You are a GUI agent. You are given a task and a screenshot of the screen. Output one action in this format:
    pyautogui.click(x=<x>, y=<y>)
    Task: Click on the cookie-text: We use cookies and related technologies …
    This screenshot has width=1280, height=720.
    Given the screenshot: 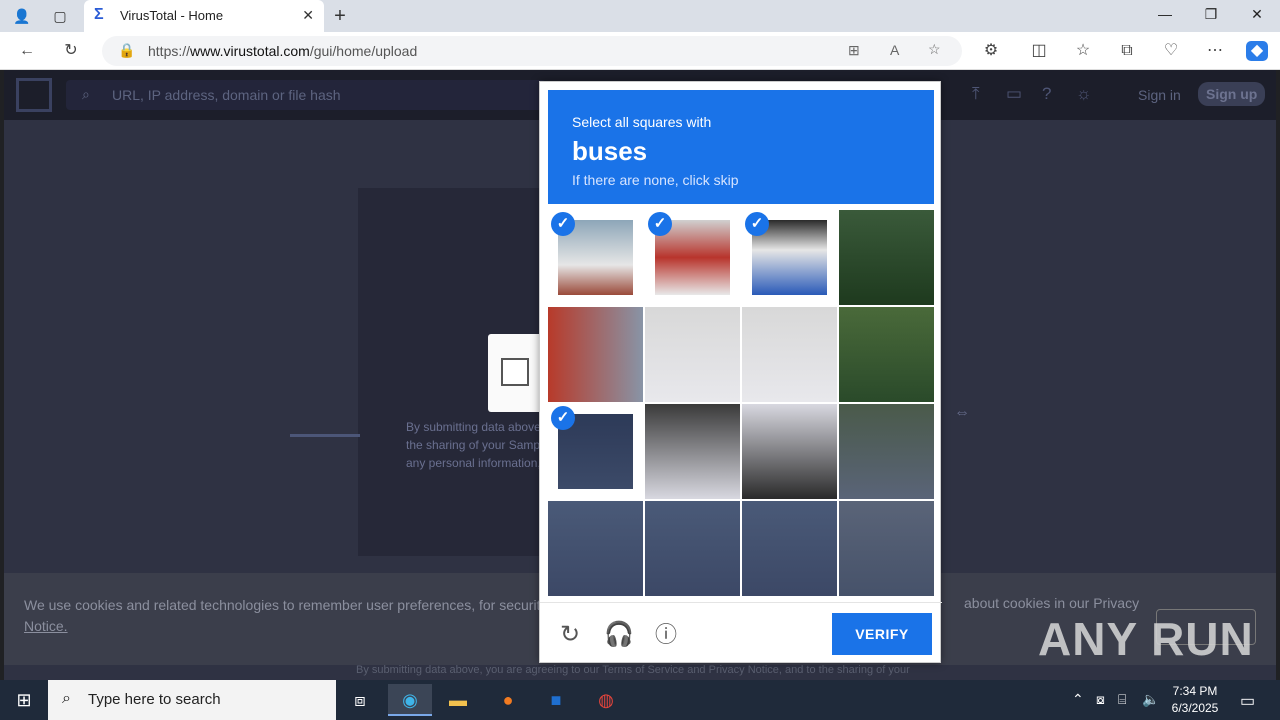 What is the action you would take?
    pyautogui.click(x=295, y=615)
    